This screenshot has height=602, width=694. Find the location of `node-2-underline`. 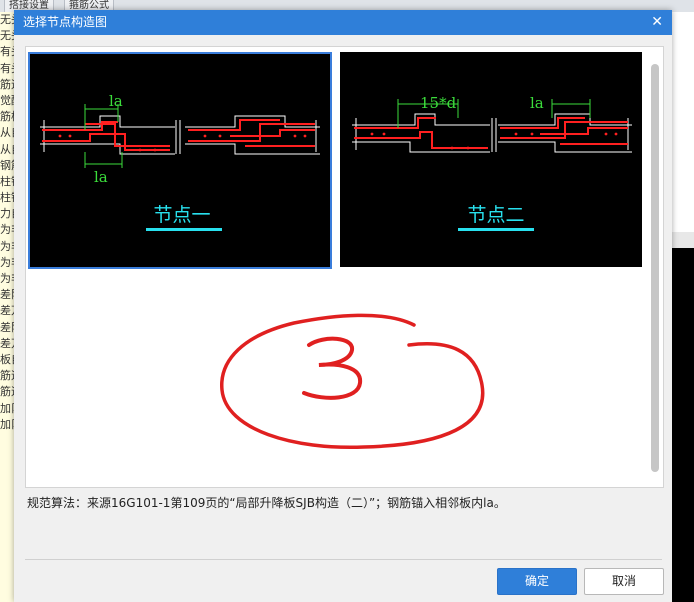

node-2-underline is located at coordinates (496, 229).